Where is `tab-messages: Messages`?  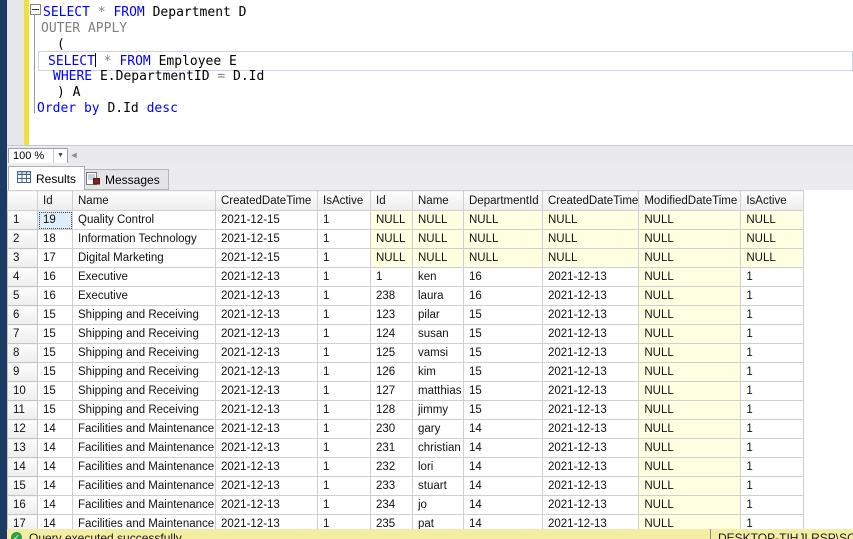
tab-messages: Messages is located at coordinates (123, 179).